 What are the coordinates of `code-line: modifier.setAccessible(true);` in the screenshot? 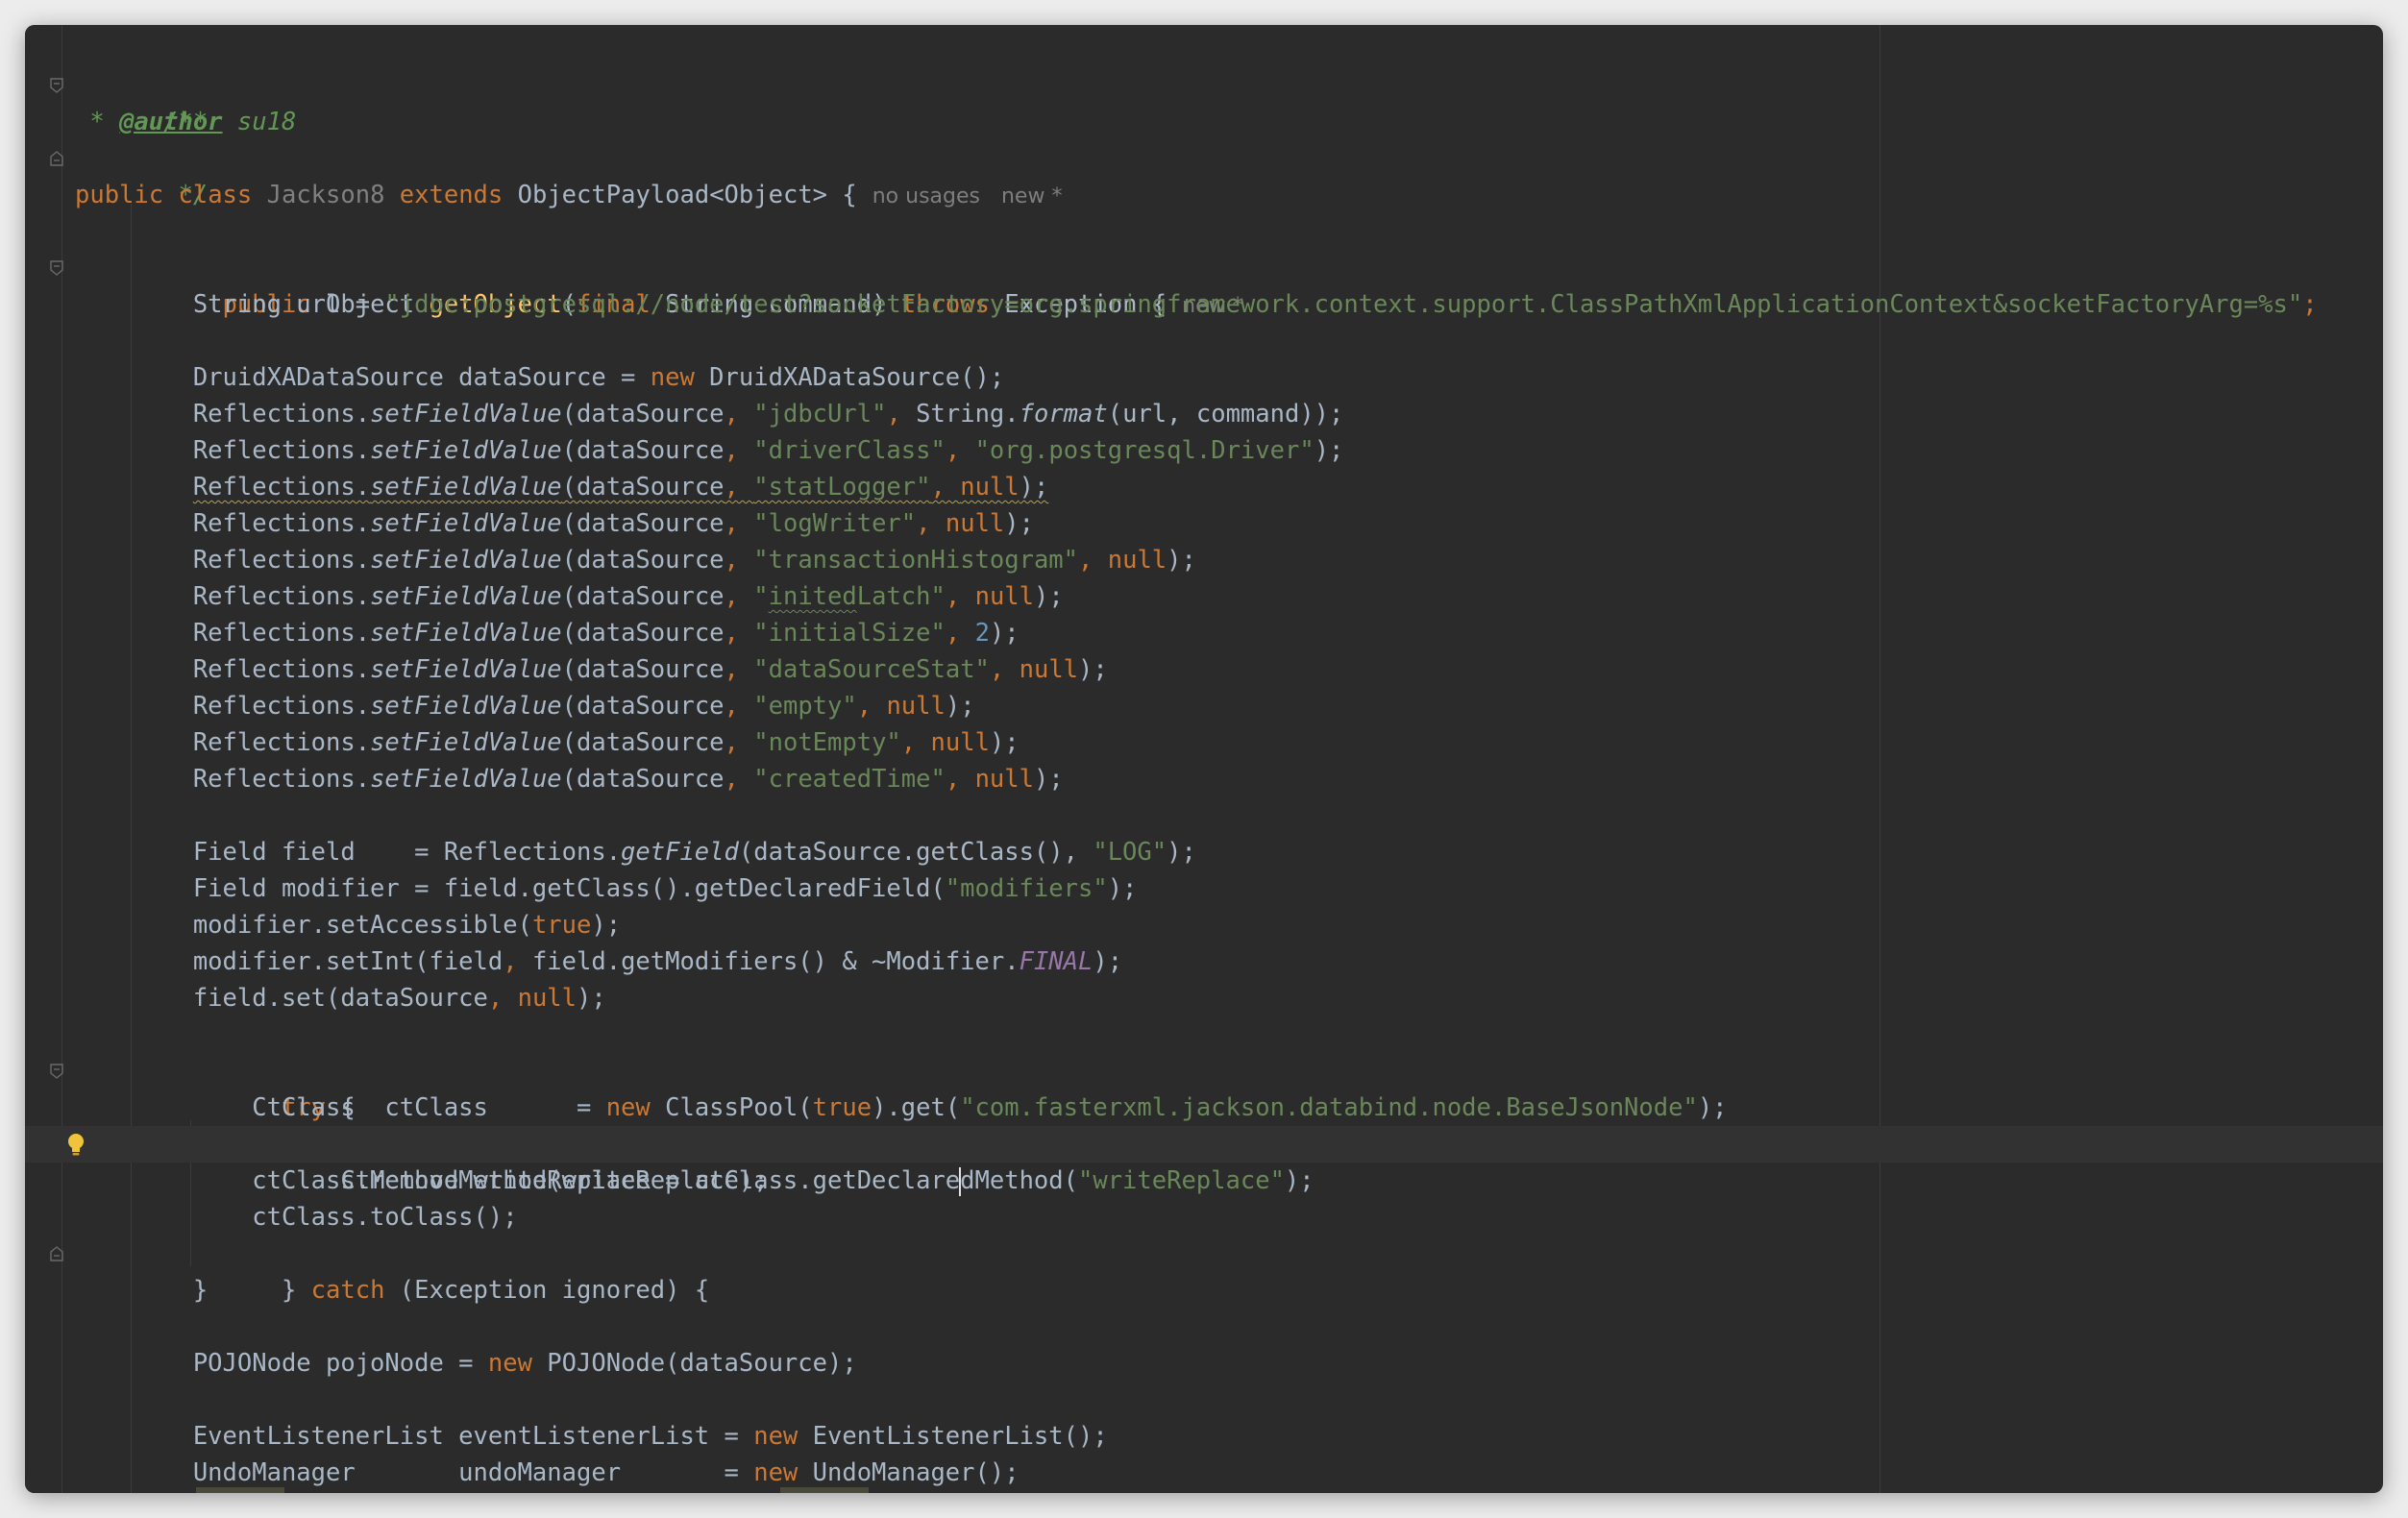 It's located at (1229, 925).